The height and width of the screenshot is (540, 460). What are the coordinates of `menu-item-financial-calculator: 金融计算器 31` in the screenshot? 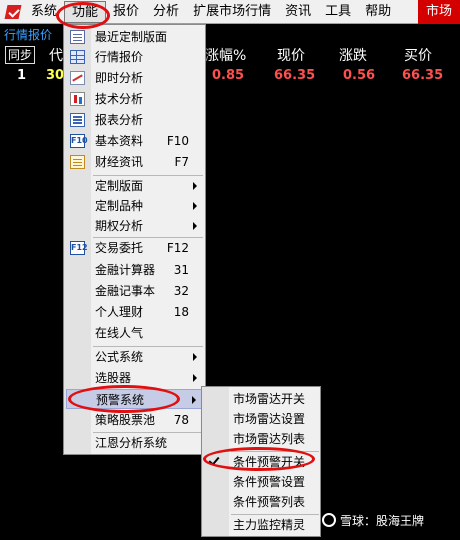 It's located at (134, 270).